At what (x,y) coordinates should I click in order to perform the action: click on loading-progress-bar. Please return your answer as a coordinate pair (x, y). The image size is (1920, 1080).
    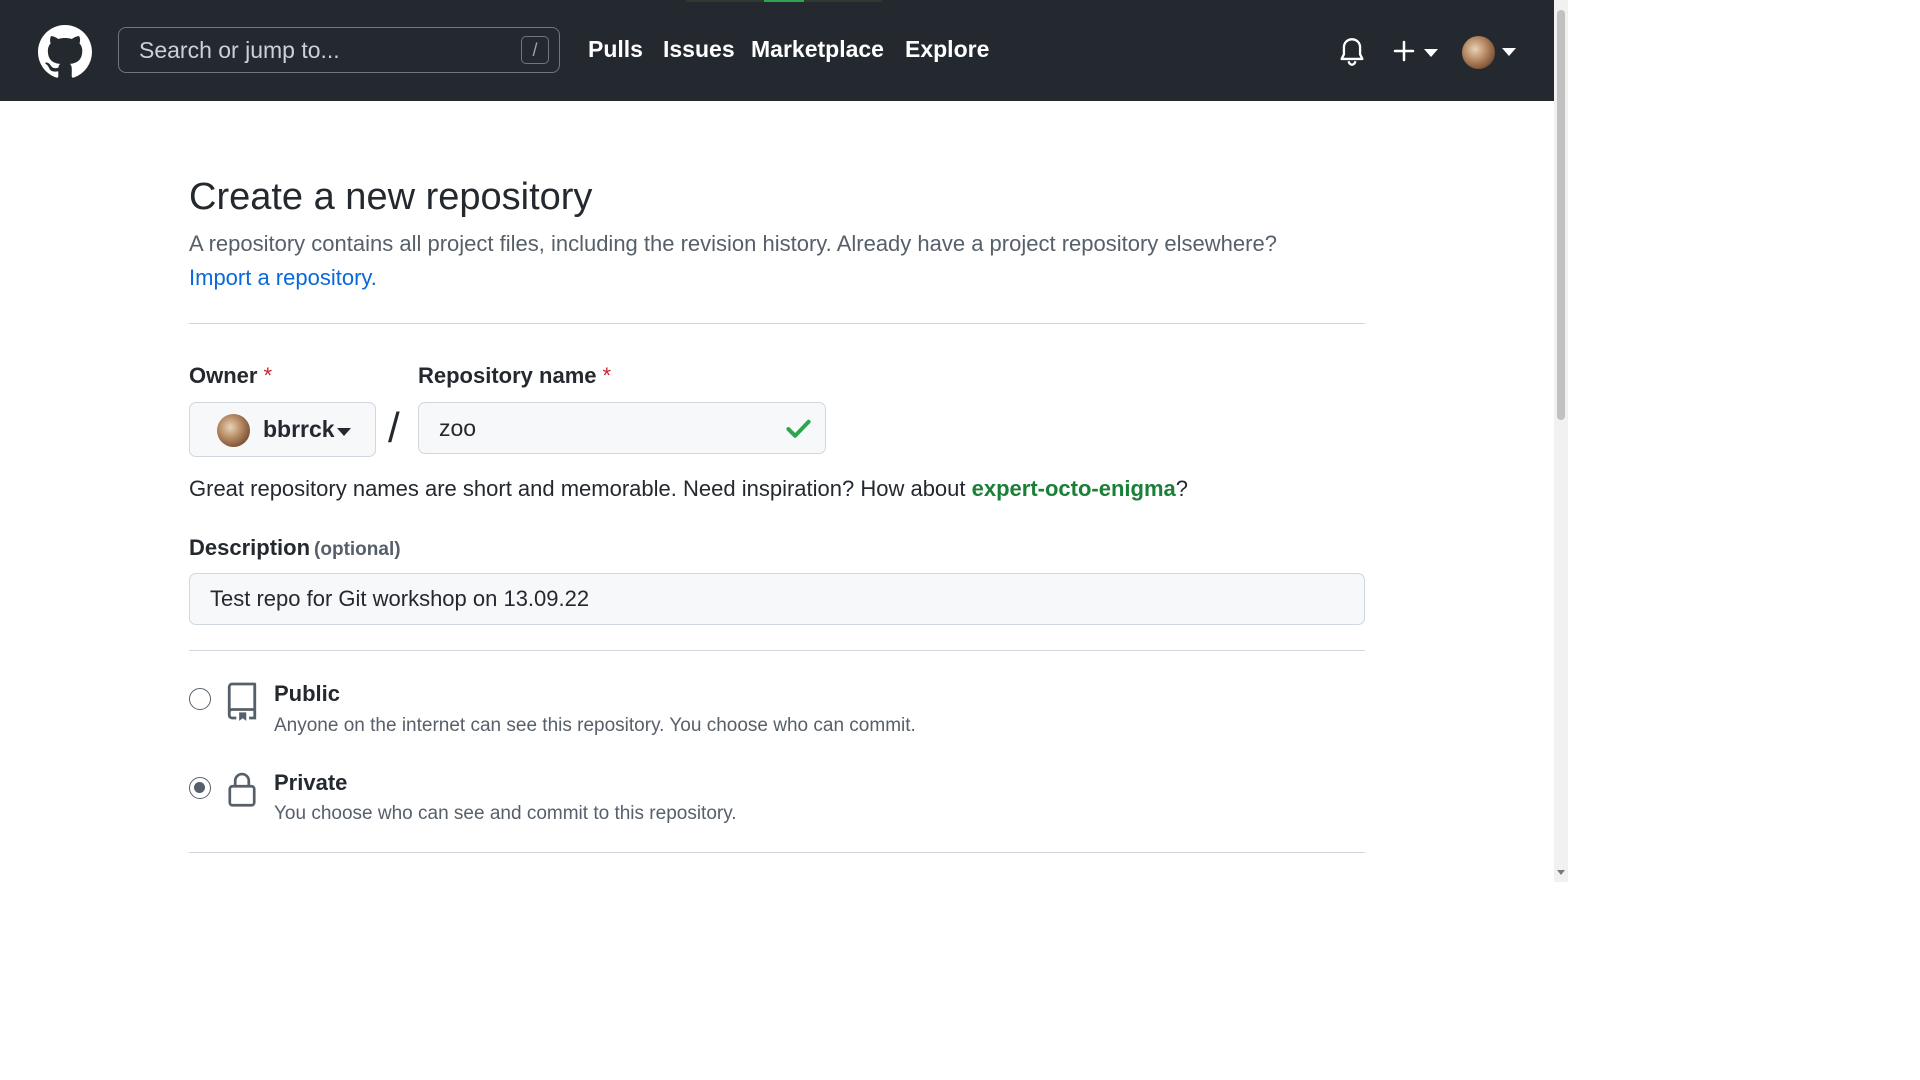
    Looking at the image, I should click on (784, 1).